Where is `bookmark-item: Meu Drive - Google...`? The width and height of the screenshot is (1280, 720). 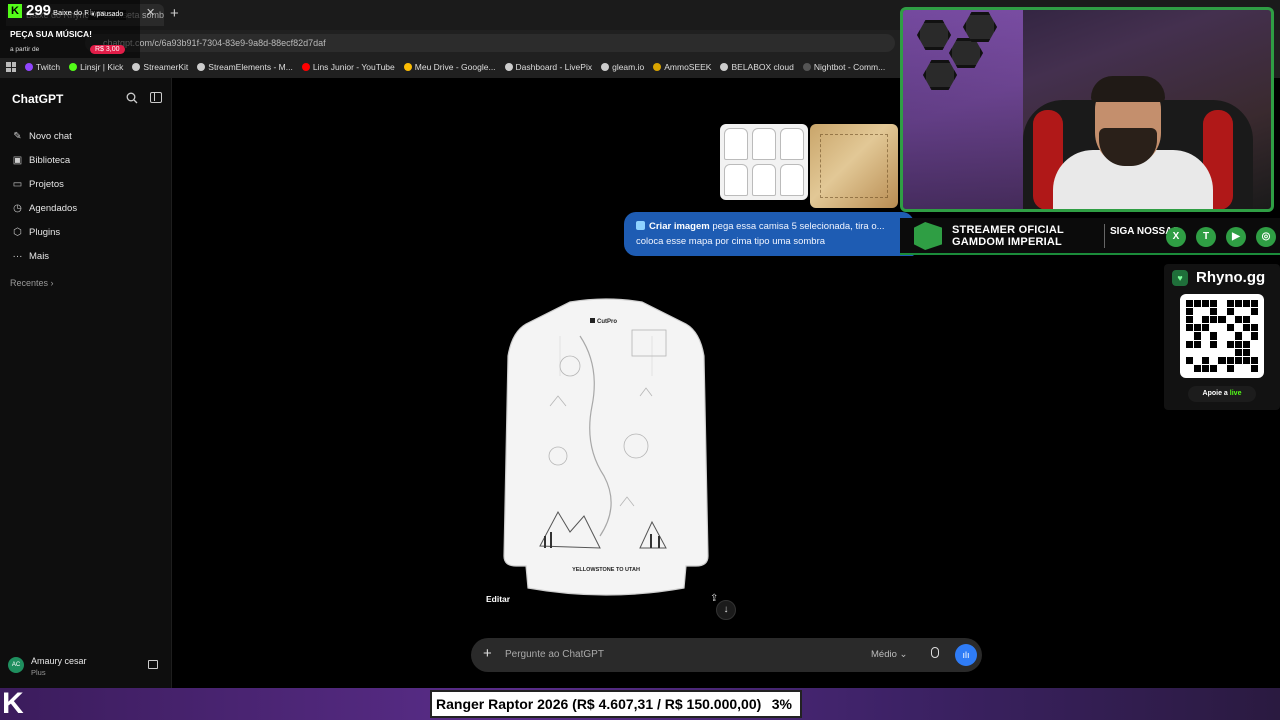
bookmark-item: Meu Drive - Google... is located at coordinates (449, 67).